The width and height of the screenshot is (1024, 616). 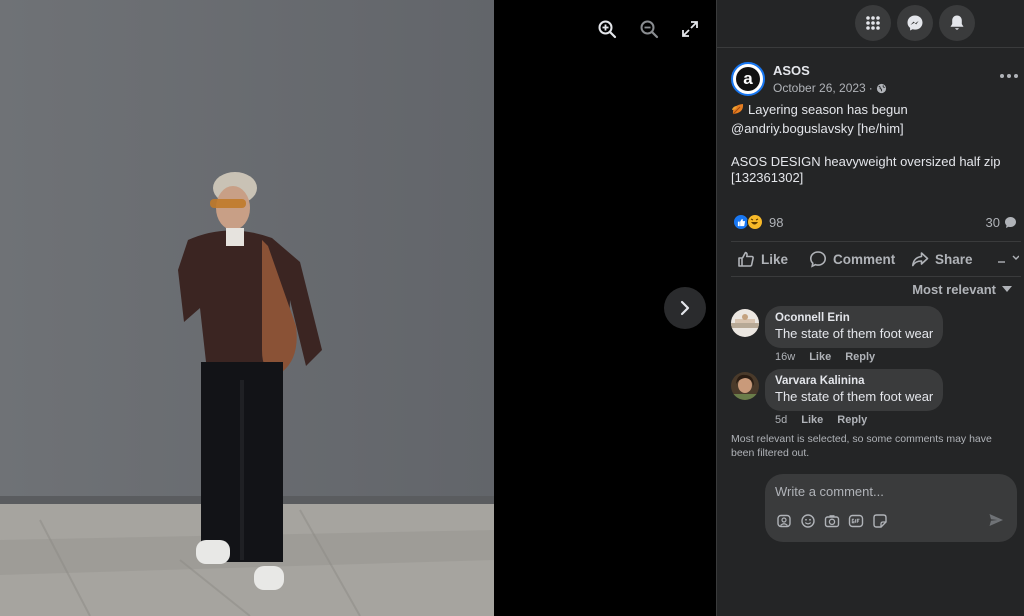 I want to click on post-action-bar: Like Comment Share, so click(x=876, y=259).